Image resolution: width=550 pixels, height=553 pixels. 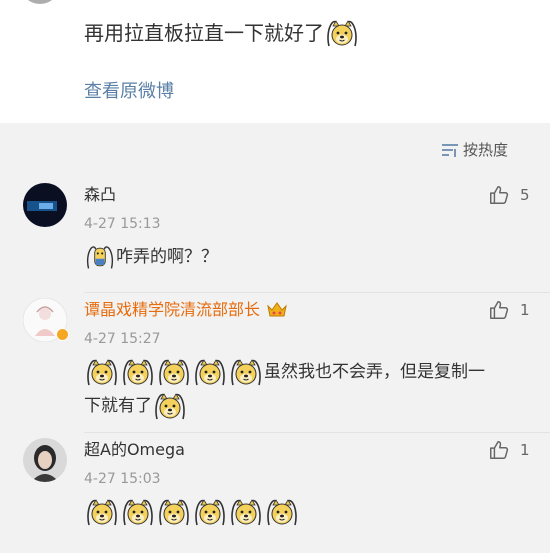 I want to click on comment-text: 咋弄的啊？？, so click(x=167, y=257).